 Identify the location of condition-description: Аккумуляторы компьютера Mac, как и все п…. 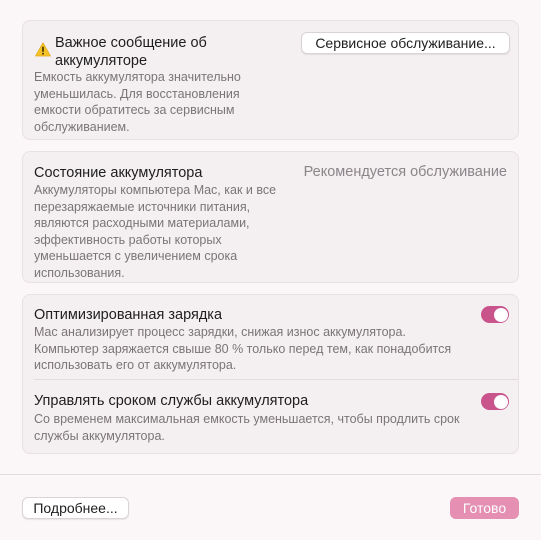
(155, 231).